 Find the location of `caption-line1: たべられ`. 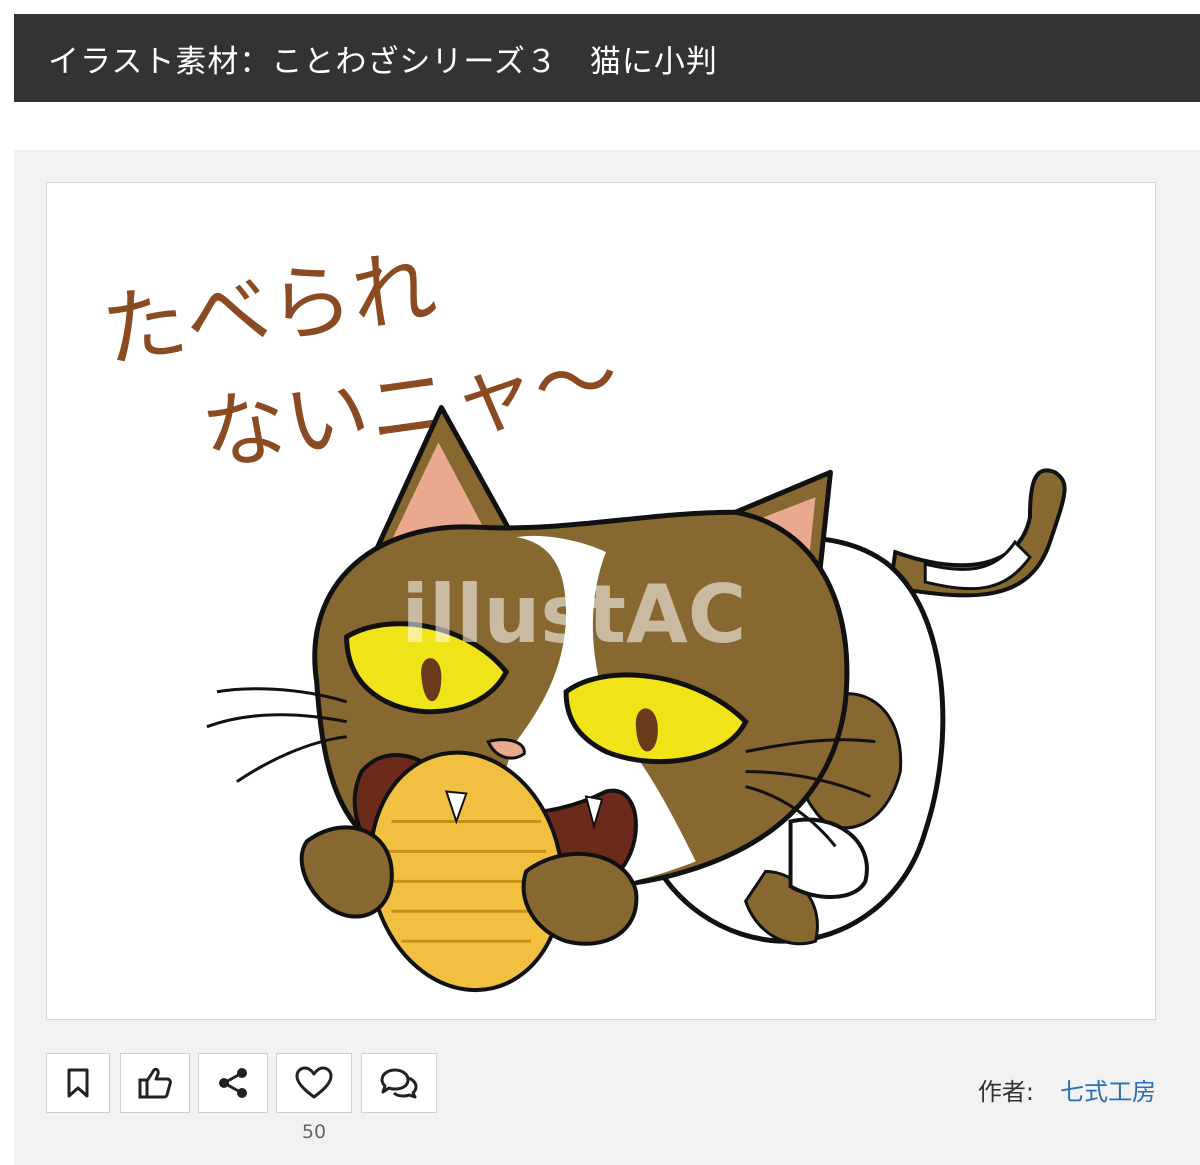

caption-line1: たべられ is located at coordinates (269, 309).